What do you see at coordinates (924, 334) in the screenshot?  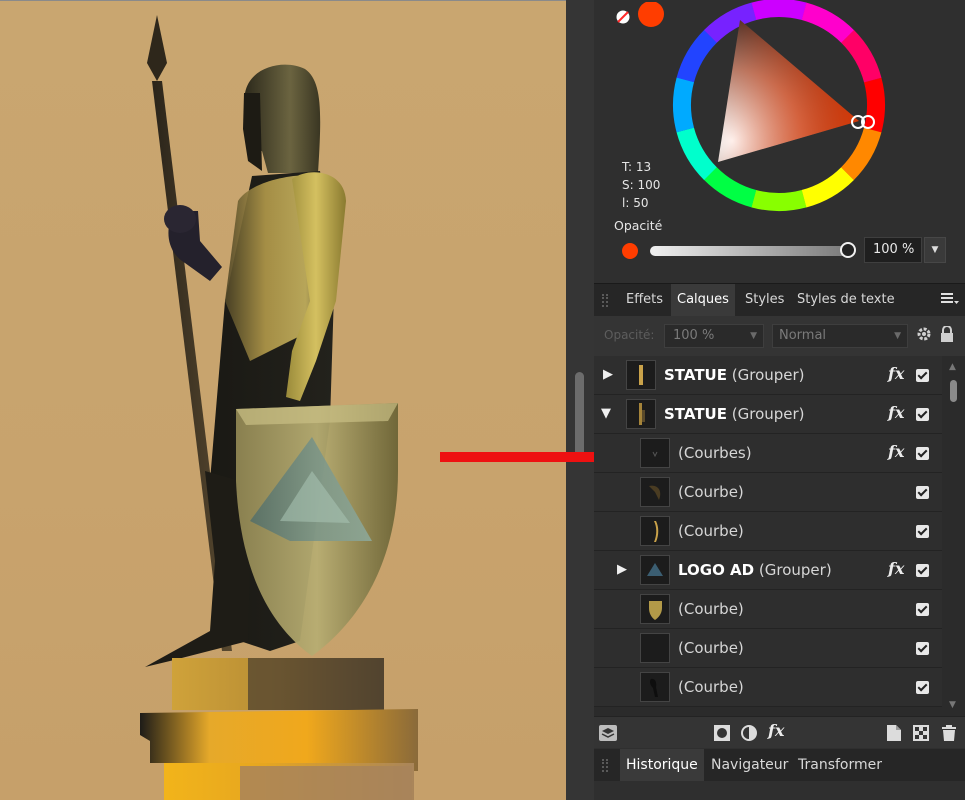 I see `gear-icon` at bounding box center [924, 334].